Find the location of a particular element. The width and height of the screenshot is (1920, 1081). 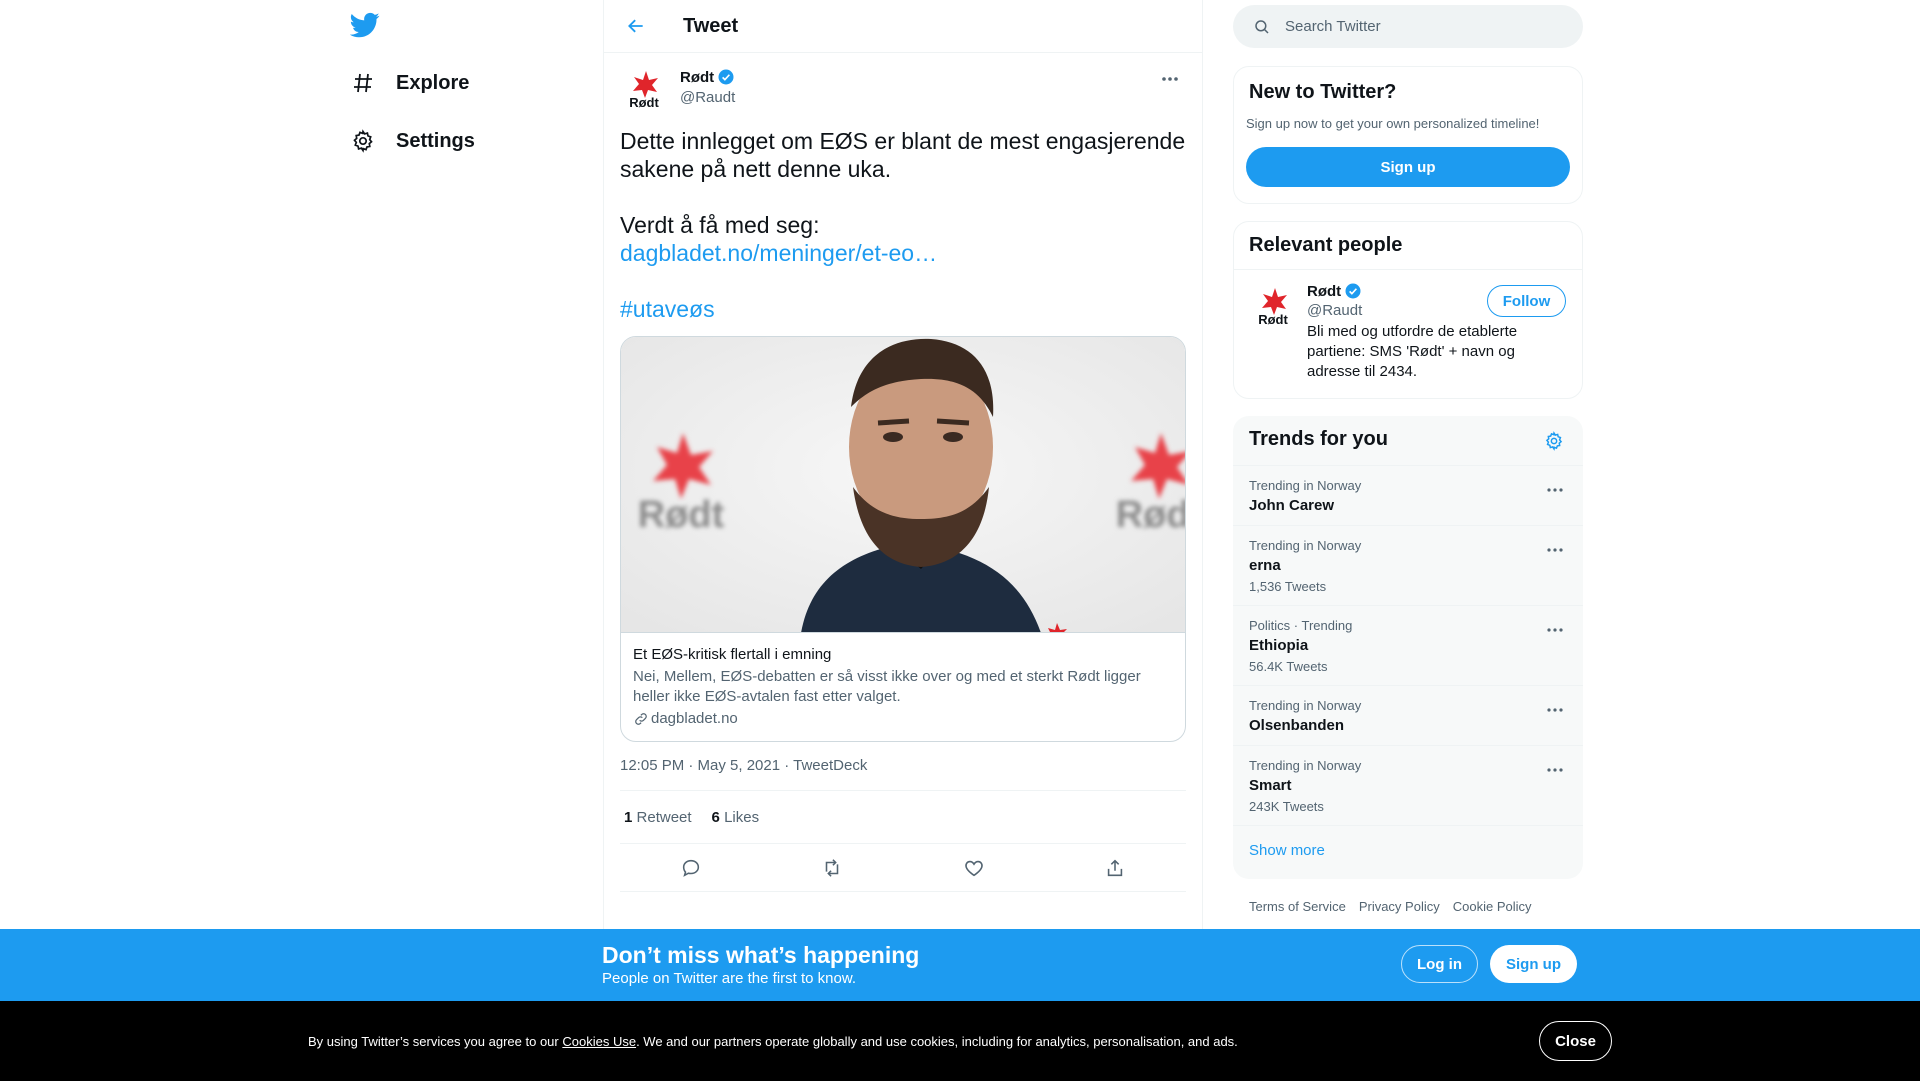

person-name: Rødt is located at coordinates (1324, 291).